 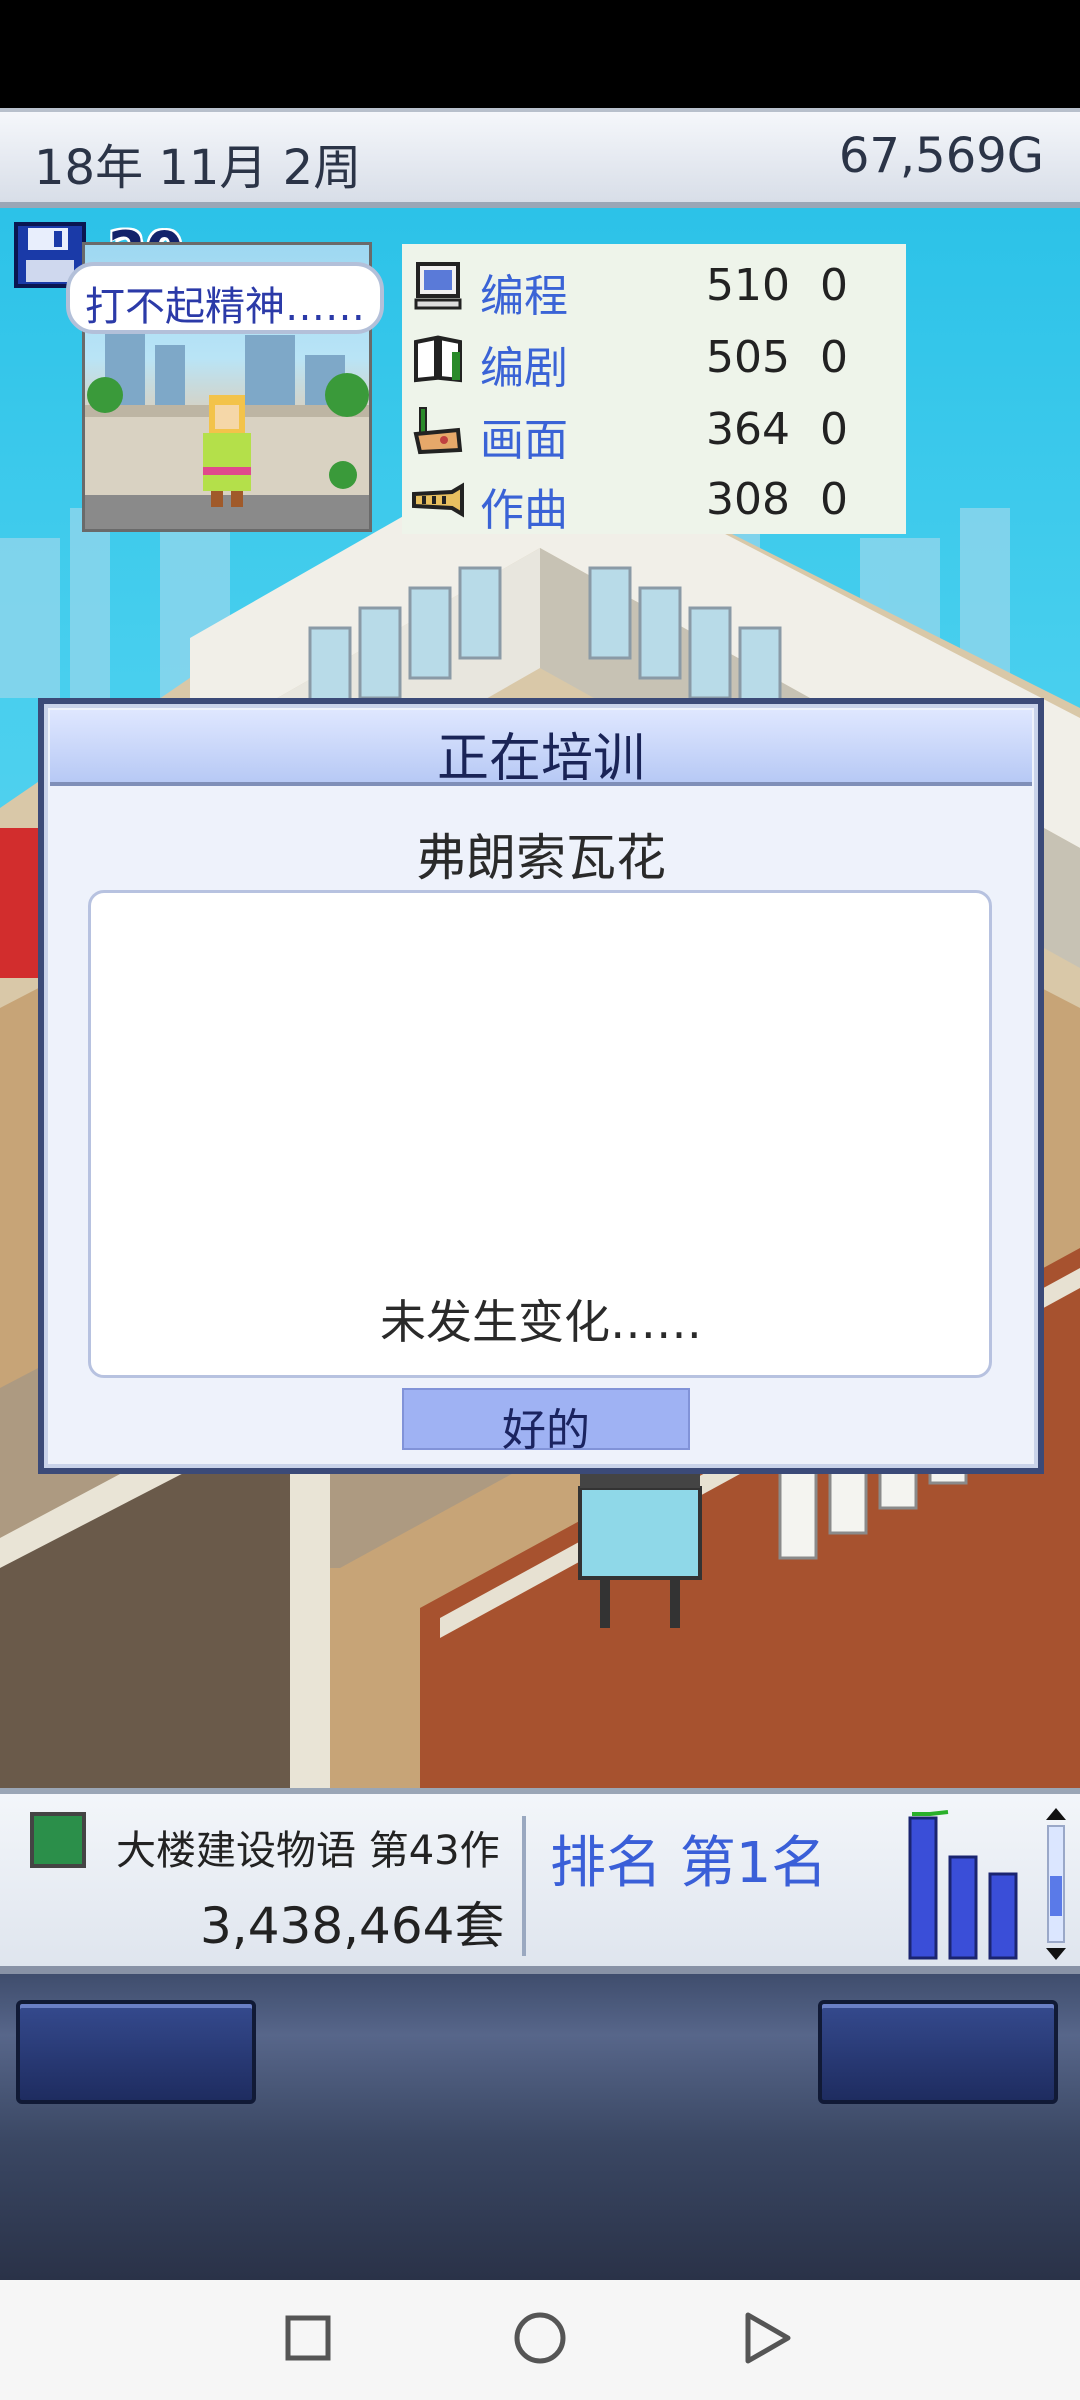 I want to click on dialog-title: 正在培训, so click(x=540, y=759).